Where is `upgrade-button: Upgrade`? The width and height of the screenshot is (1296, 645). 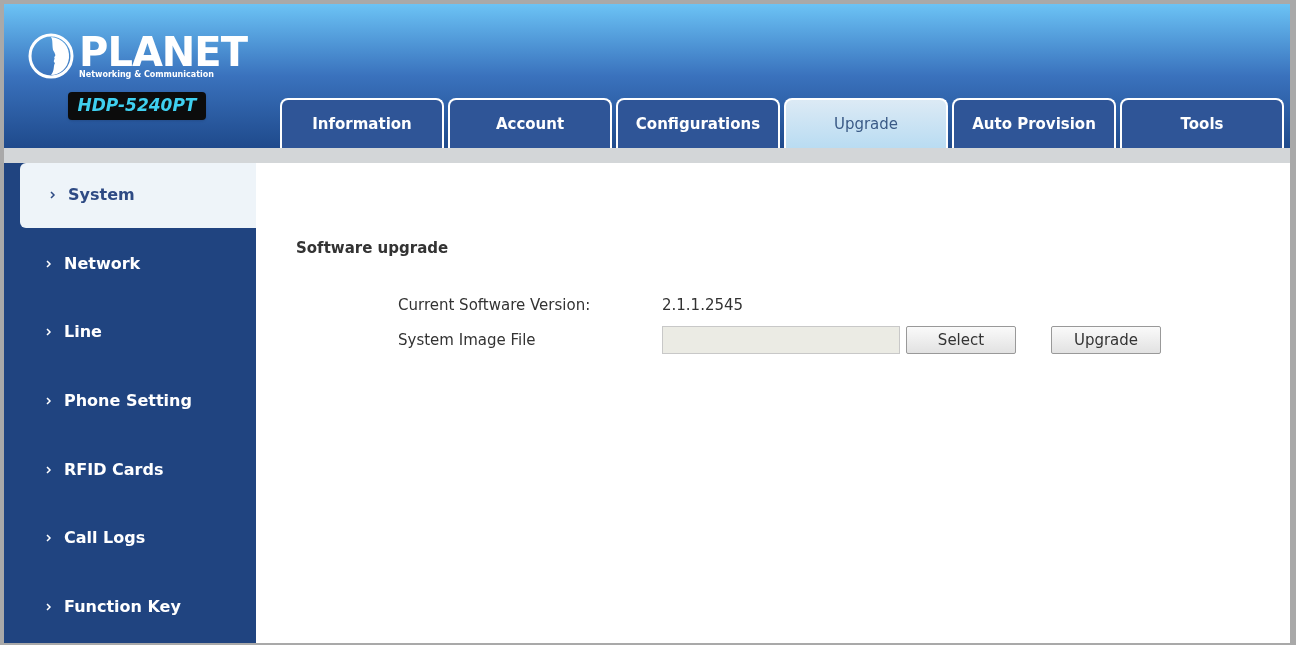 upgrade-button: Upgrade is located at coordinates (1106, 340).